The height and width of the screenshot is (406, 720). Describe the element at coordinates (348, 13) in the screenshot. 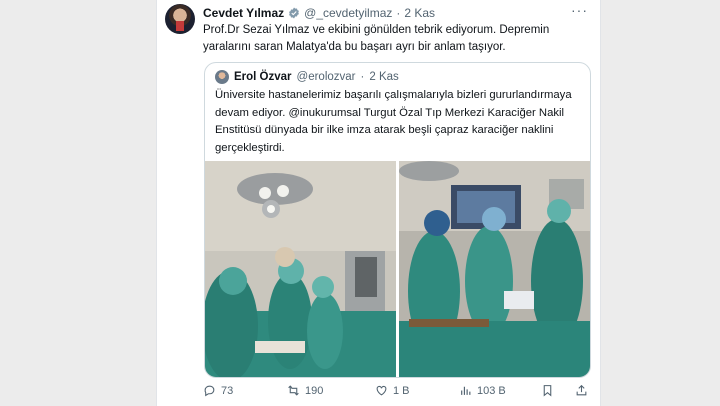

I see `author-handle: @_cevdetyilmaz` at that location.